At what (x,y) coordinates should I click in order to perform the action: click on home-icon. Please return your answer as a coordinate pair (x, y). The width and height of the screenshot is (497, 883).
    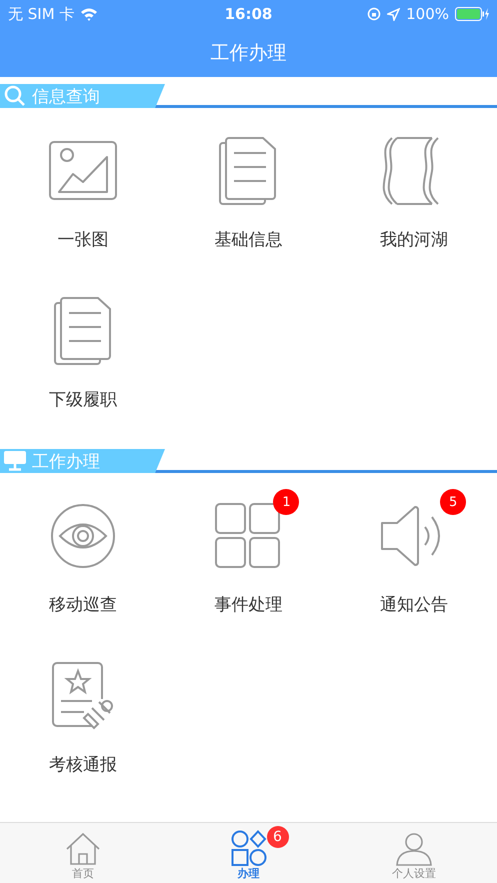
    Looking at the image, I should click on (82, 849).